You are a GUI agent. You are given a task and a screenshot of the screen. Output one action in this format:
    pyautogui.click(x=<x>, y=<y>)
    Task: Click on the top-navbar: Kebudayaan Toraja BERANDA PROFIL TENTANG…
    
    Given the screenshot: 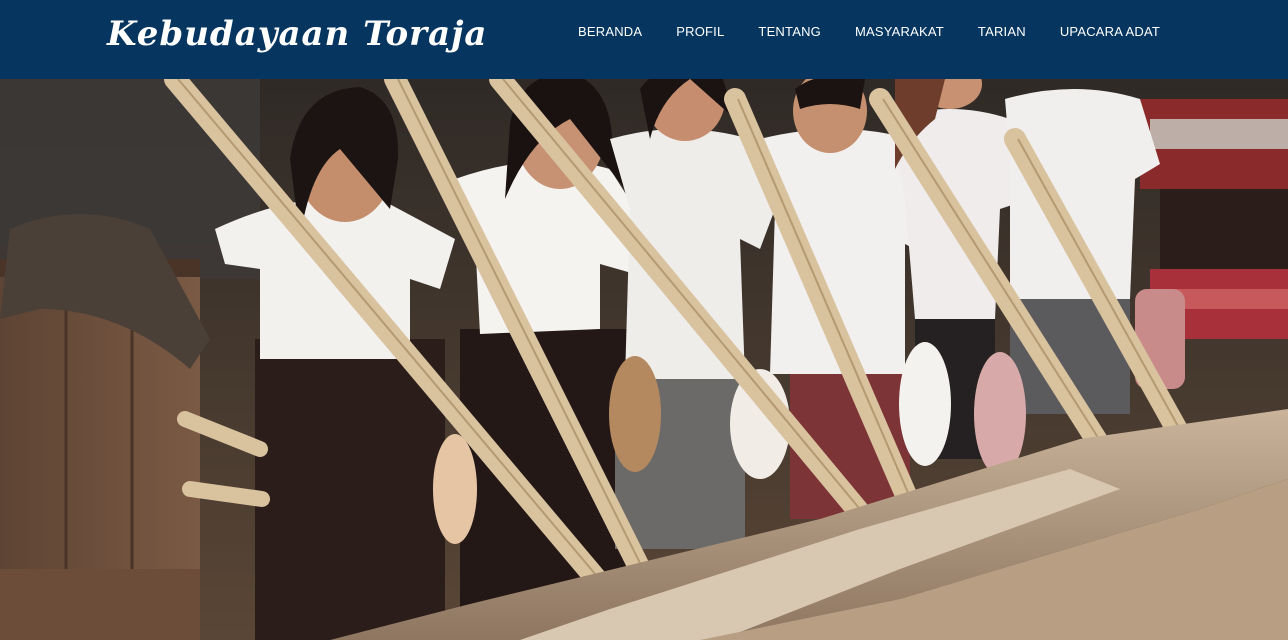 What is the action you would take?
    pyautogui.click(x=644, y=39)
    